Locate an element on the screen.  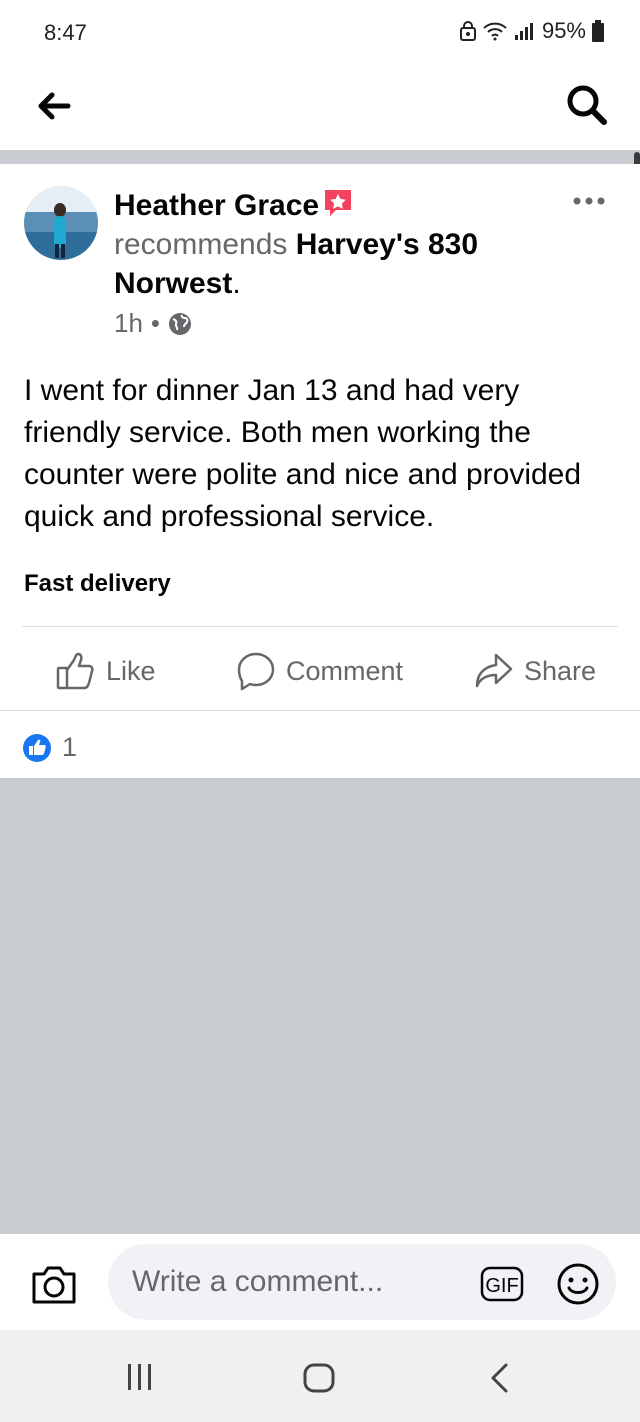
comment-input is located at coordinates (292, 1282).